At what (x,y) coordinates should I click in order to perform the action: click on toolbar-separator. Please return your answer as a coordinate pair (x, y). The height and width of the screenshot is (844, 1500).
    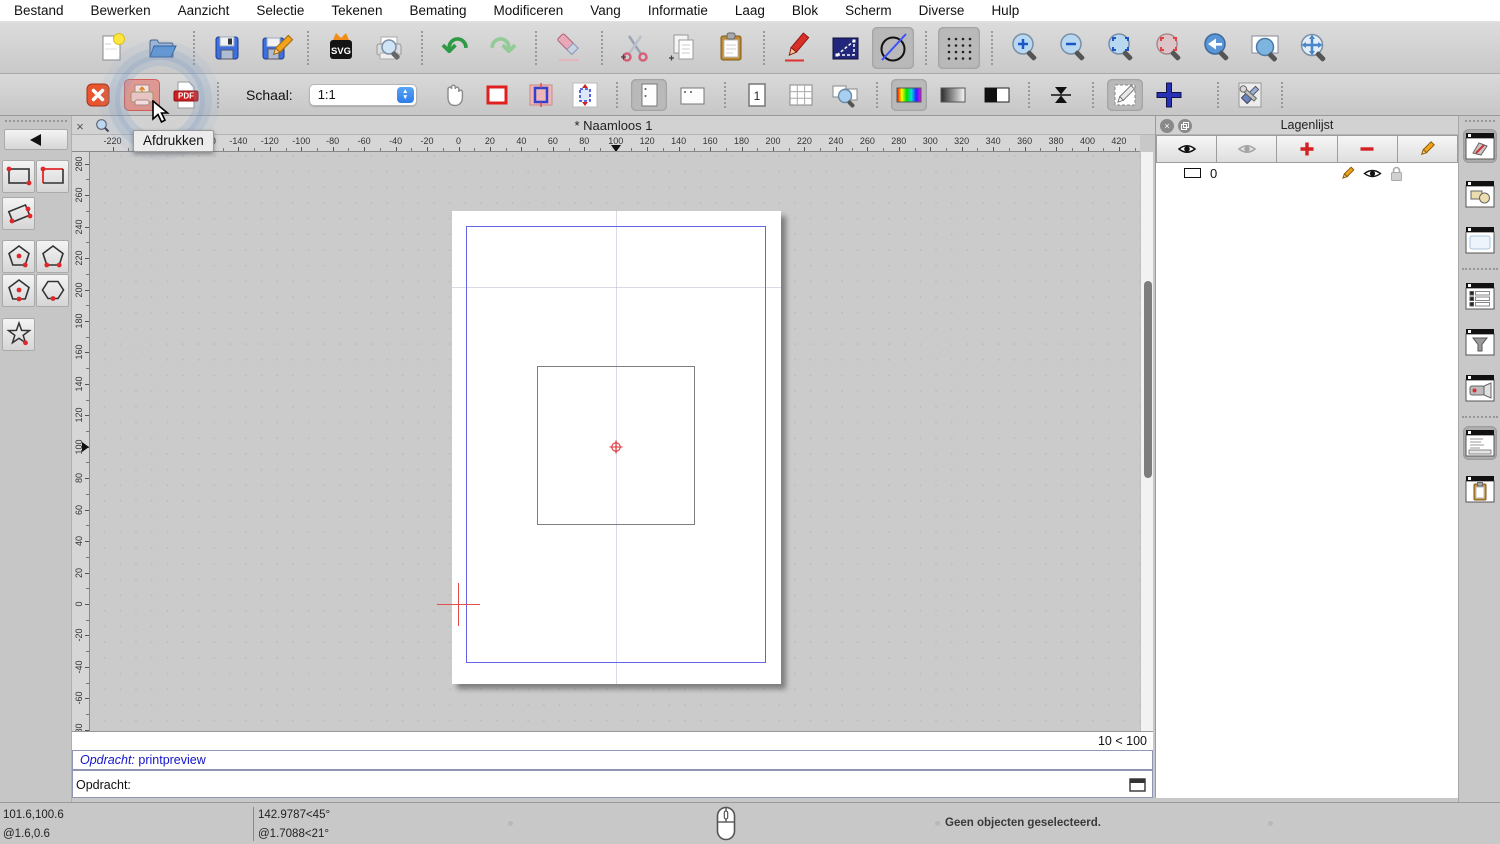
    Looking at the image, I should click on (218, 94).